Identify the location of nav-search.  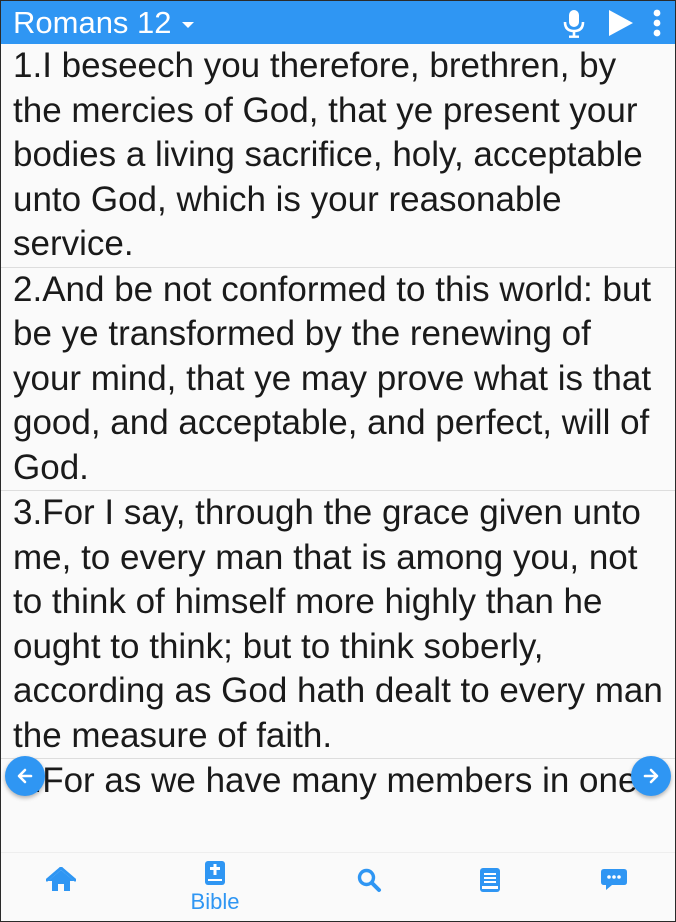
(369, 887).